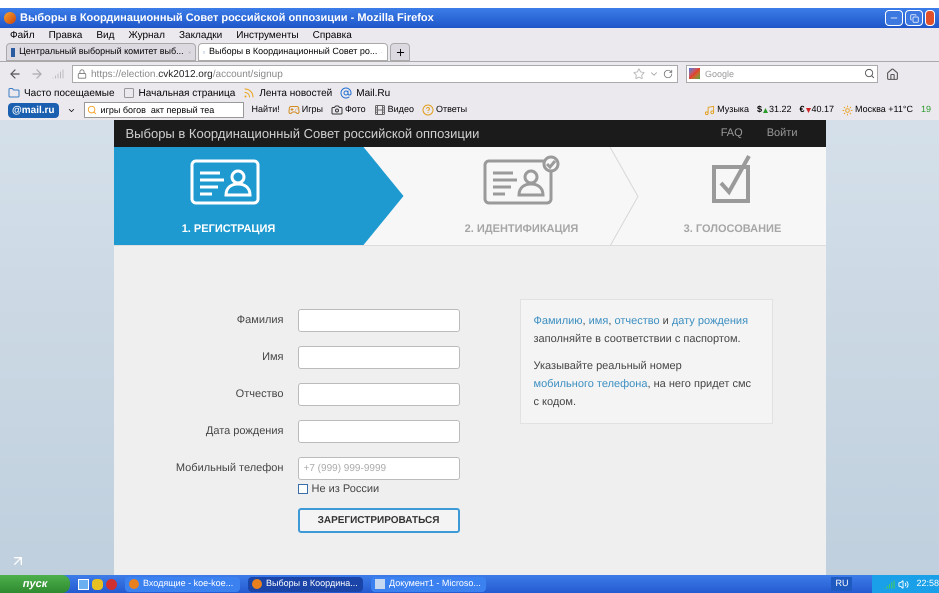 The width and height of the screenshot is (939, 593). I want to click on currency-symbol: $, so click(759, 109).